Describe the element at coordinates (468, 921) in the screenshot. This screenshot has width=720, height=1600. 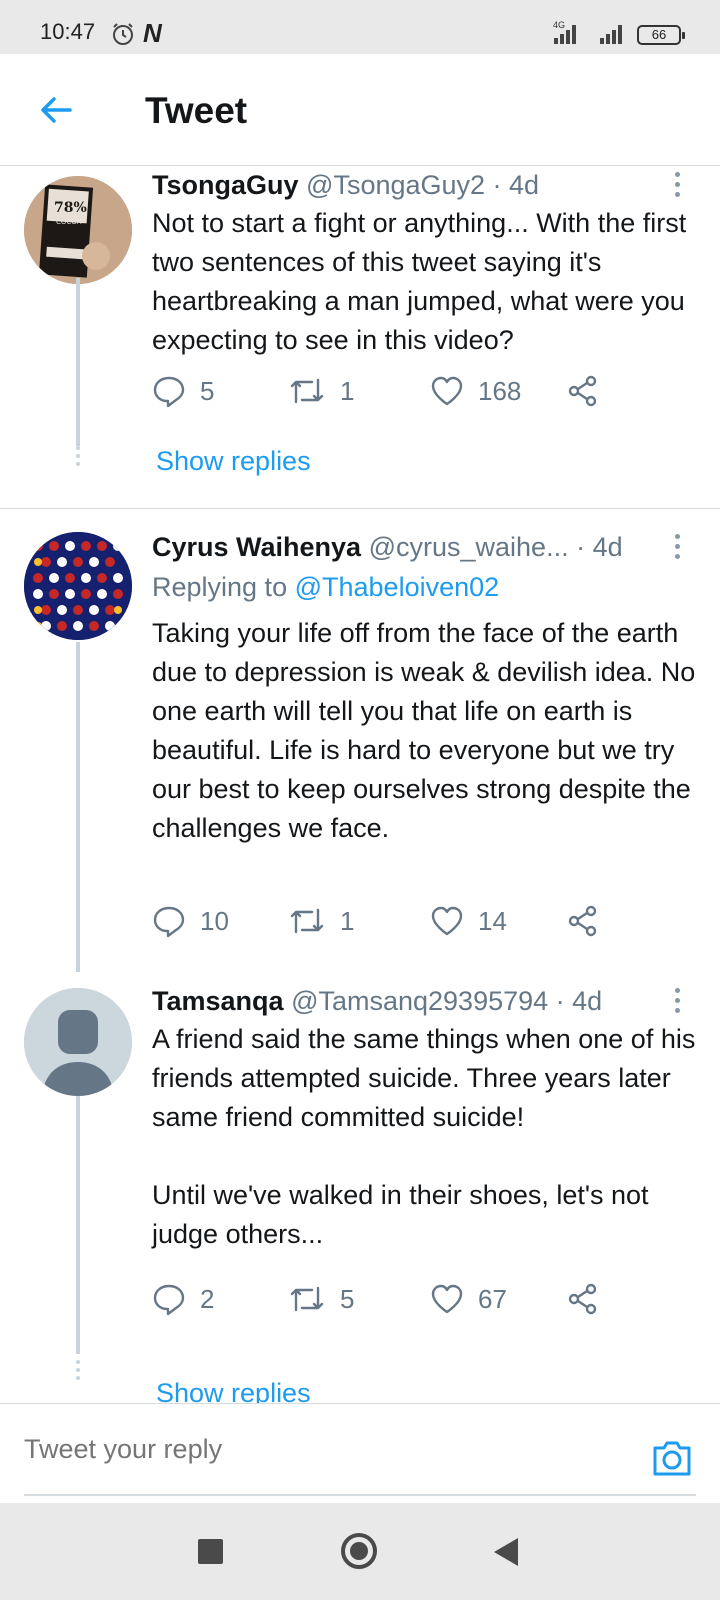
I see `like-button: 14` at that location.